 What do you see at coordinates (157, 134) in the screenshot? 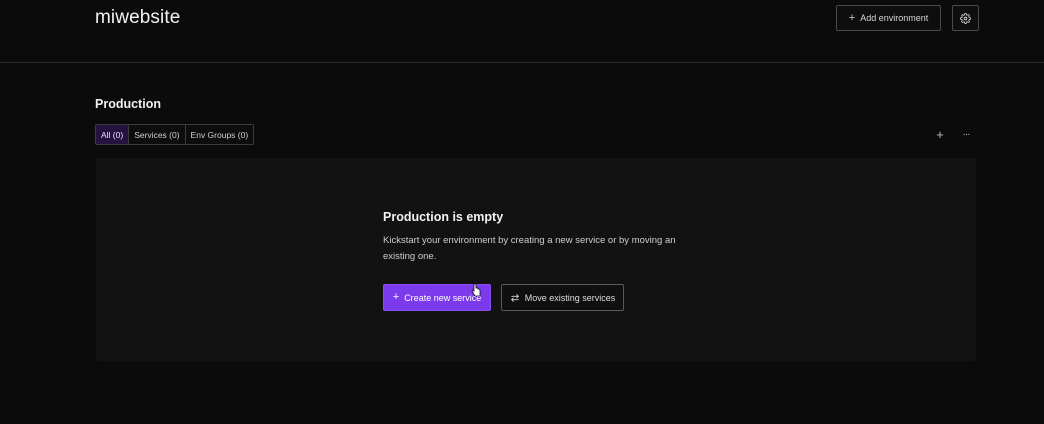
I see `tab-services: Services (0)` at bounding box center [157, 134].